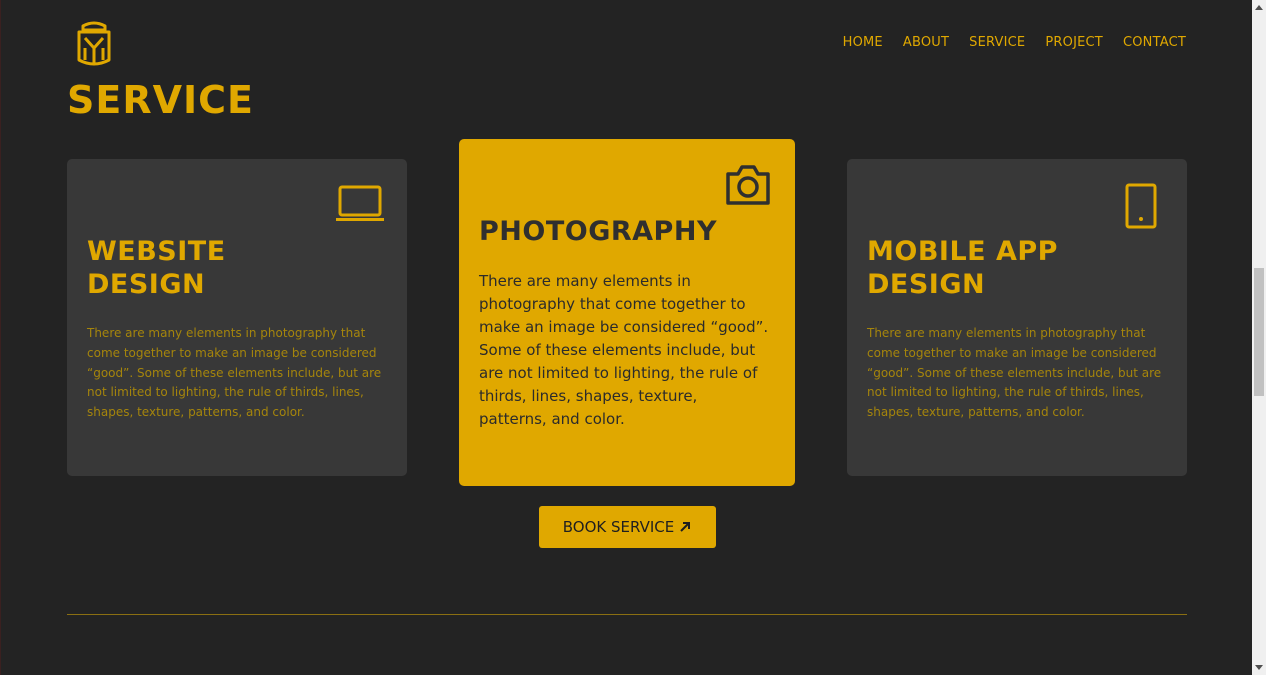  What do you see at coordinates (1141, 206) in the screenshot?
I see `mobile-phone-icon` at bounding box center [1141, 206].